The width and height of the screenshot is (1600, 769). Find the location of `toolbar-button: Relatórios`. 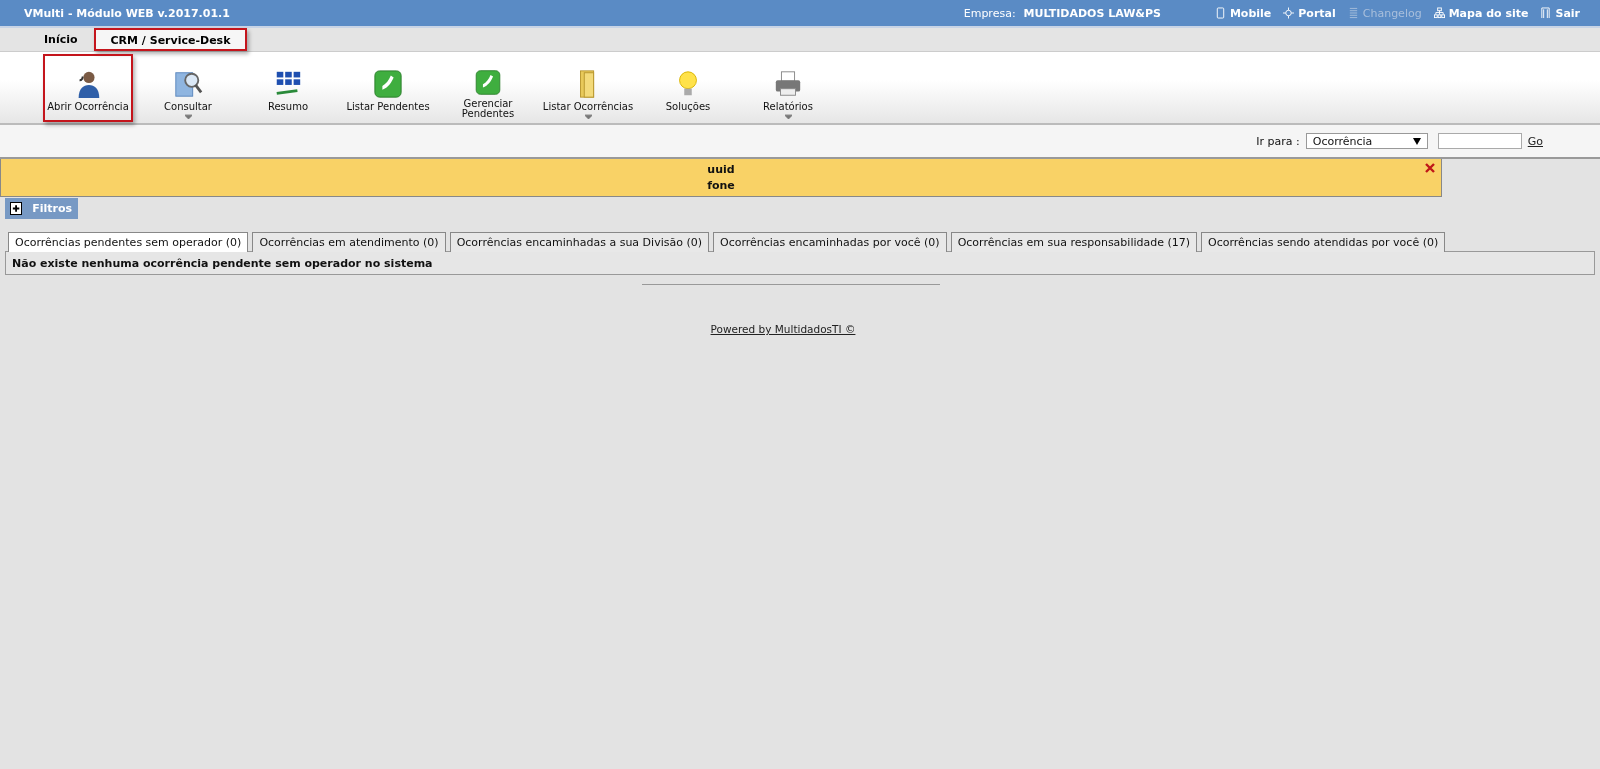

toolbar-button: Relatórios is located at coordinates (788, 88).